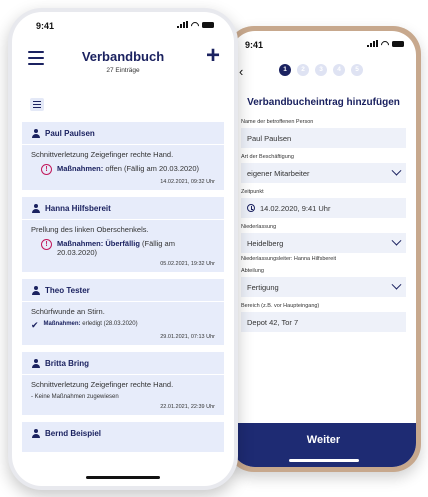 The image size is (428, 497). Describe the element at coordinates (252, 271) in the screenshot. I see `dept-label: Abteilung` at that location.